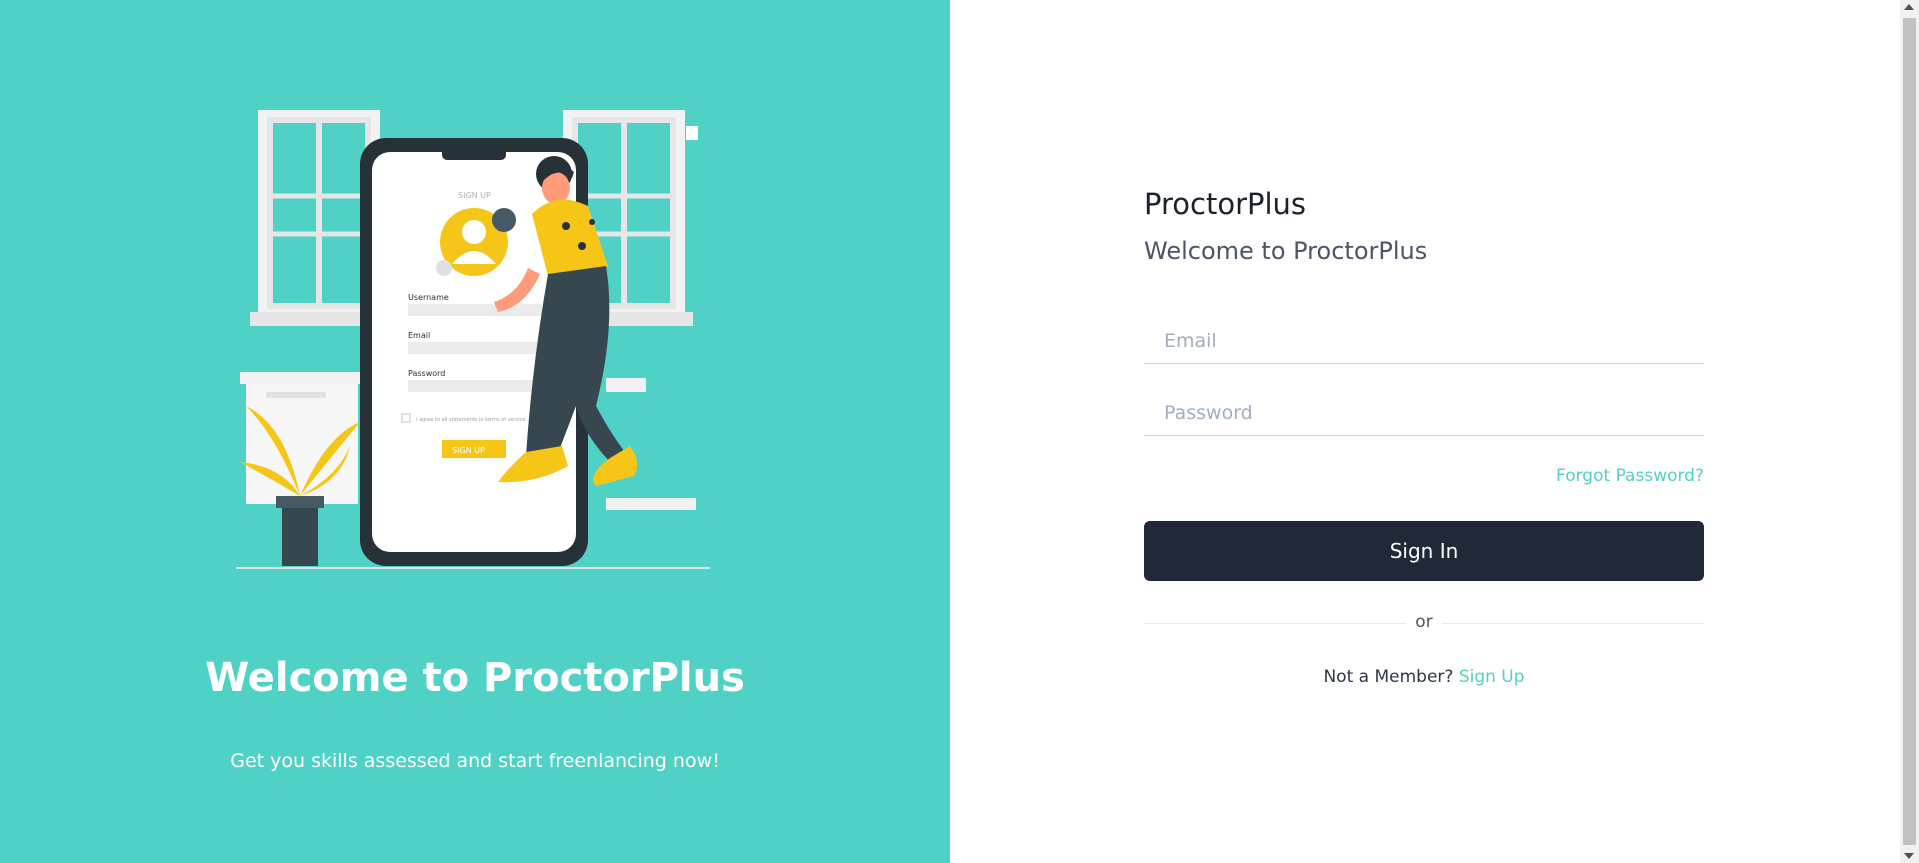 This screenshot has height=863, width=1919. I want to click on email-field-wrapper, so click(1424, 336).